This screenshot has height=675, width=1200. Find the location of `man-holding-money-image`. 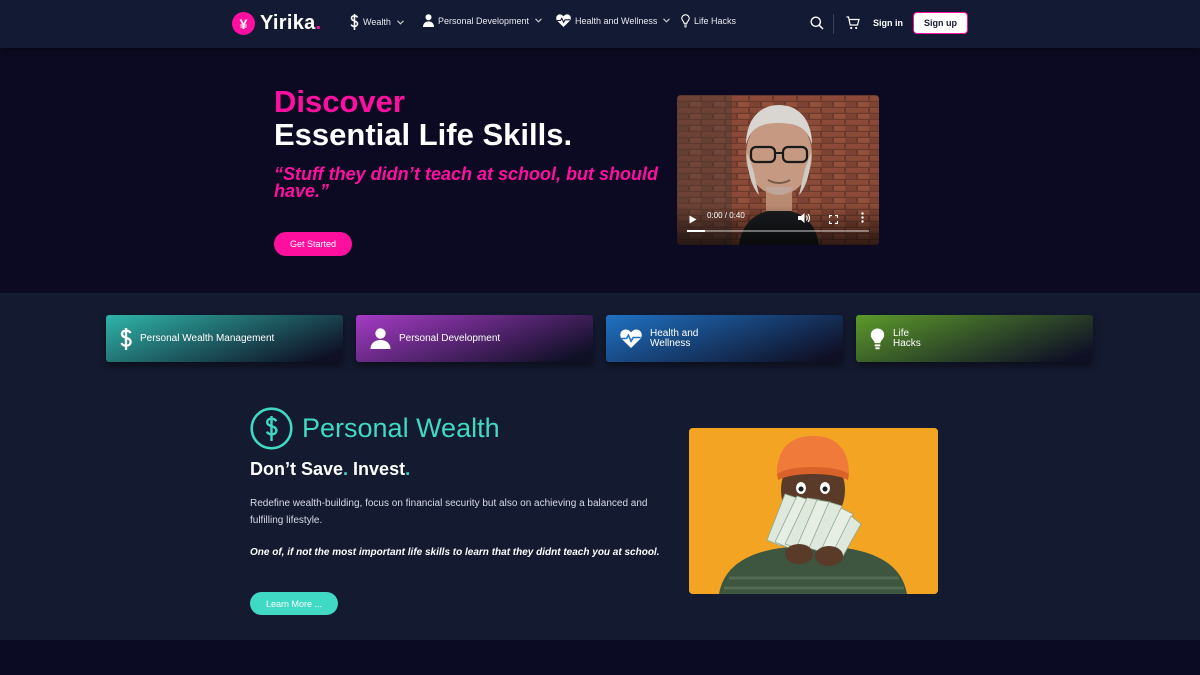

man-holding-money-image is located at coordinates (813, 511).